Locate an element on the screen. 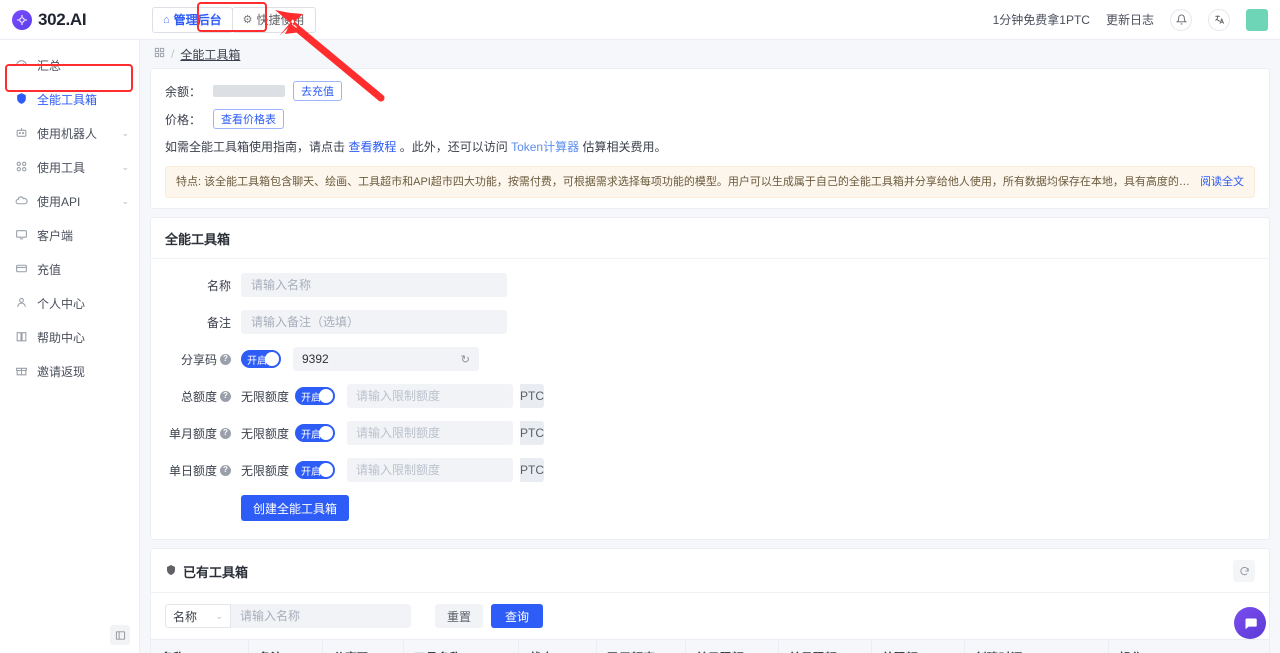 The image size is (1280, 653). header-tabs: ⌂ 管理后台 ⚙ 快捷使用 is located at coordinates (234, 20).